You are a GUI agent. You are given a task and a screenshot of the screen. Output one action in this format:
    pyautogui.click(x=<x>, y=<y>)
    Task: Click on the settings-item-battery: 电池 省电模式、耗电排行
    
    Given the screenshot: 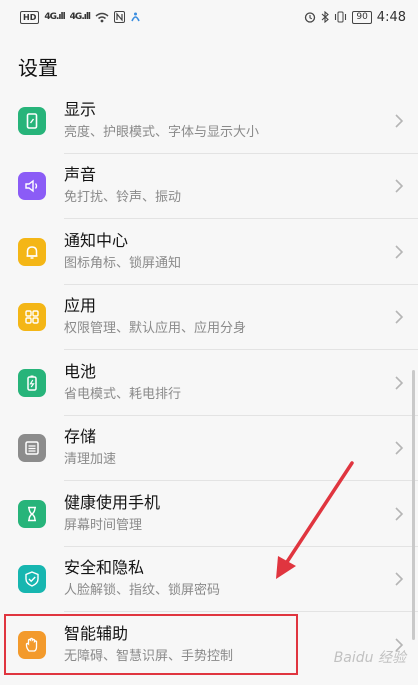 What is the action you would take?
    pyautogui.click(x=209, y=383)
    